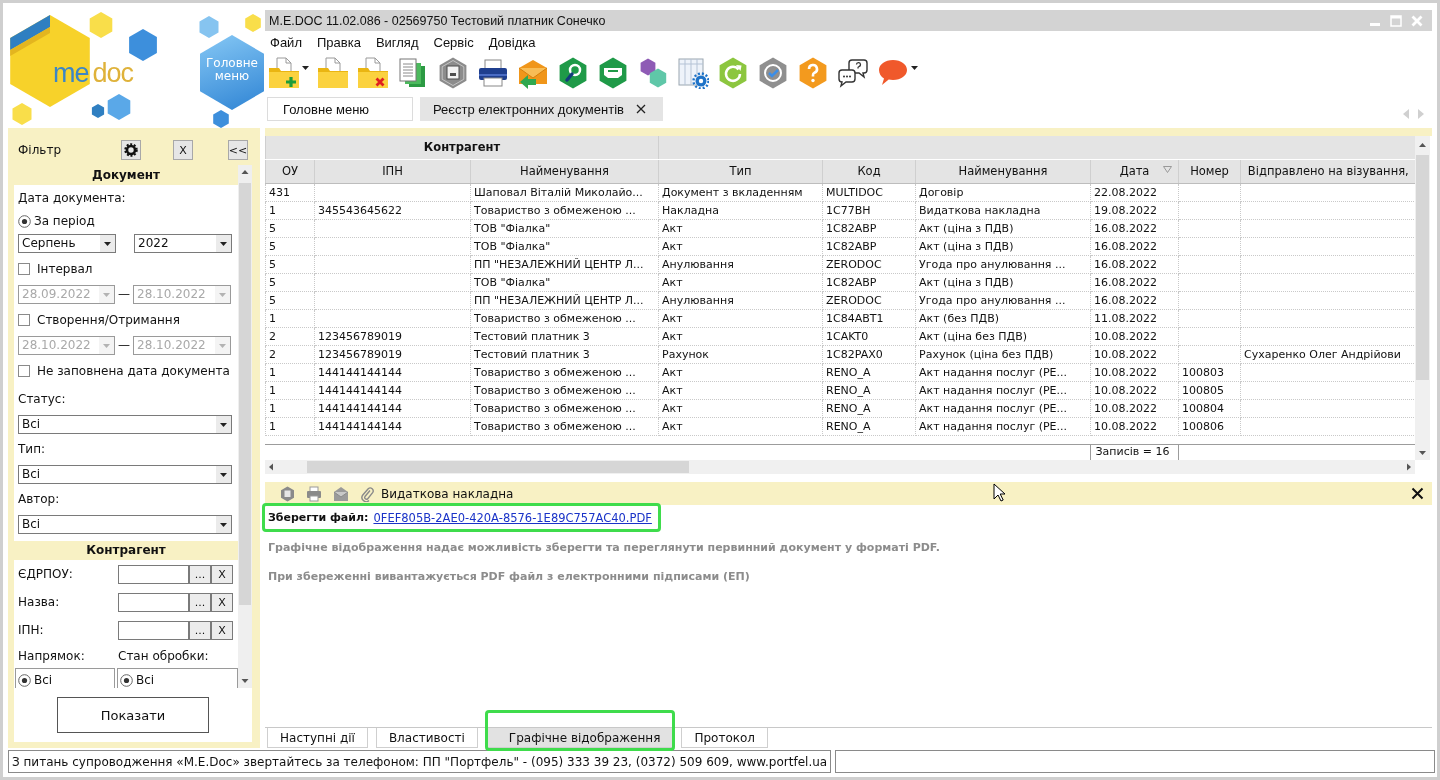  I want to click on table-cell: 2, so click(290, 354).